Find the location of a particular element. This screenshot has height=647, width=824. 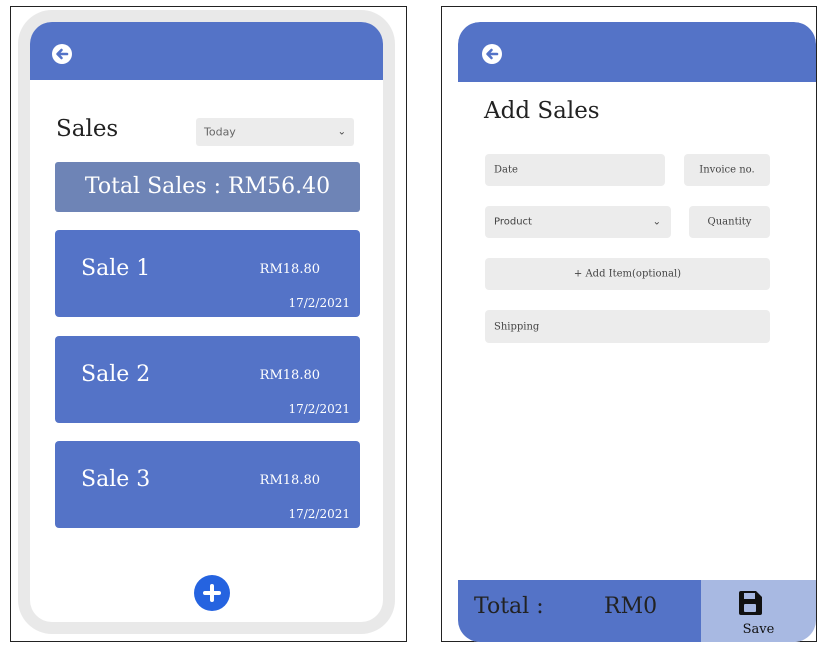

total-label: Total : is located at coordinates (509, 606).